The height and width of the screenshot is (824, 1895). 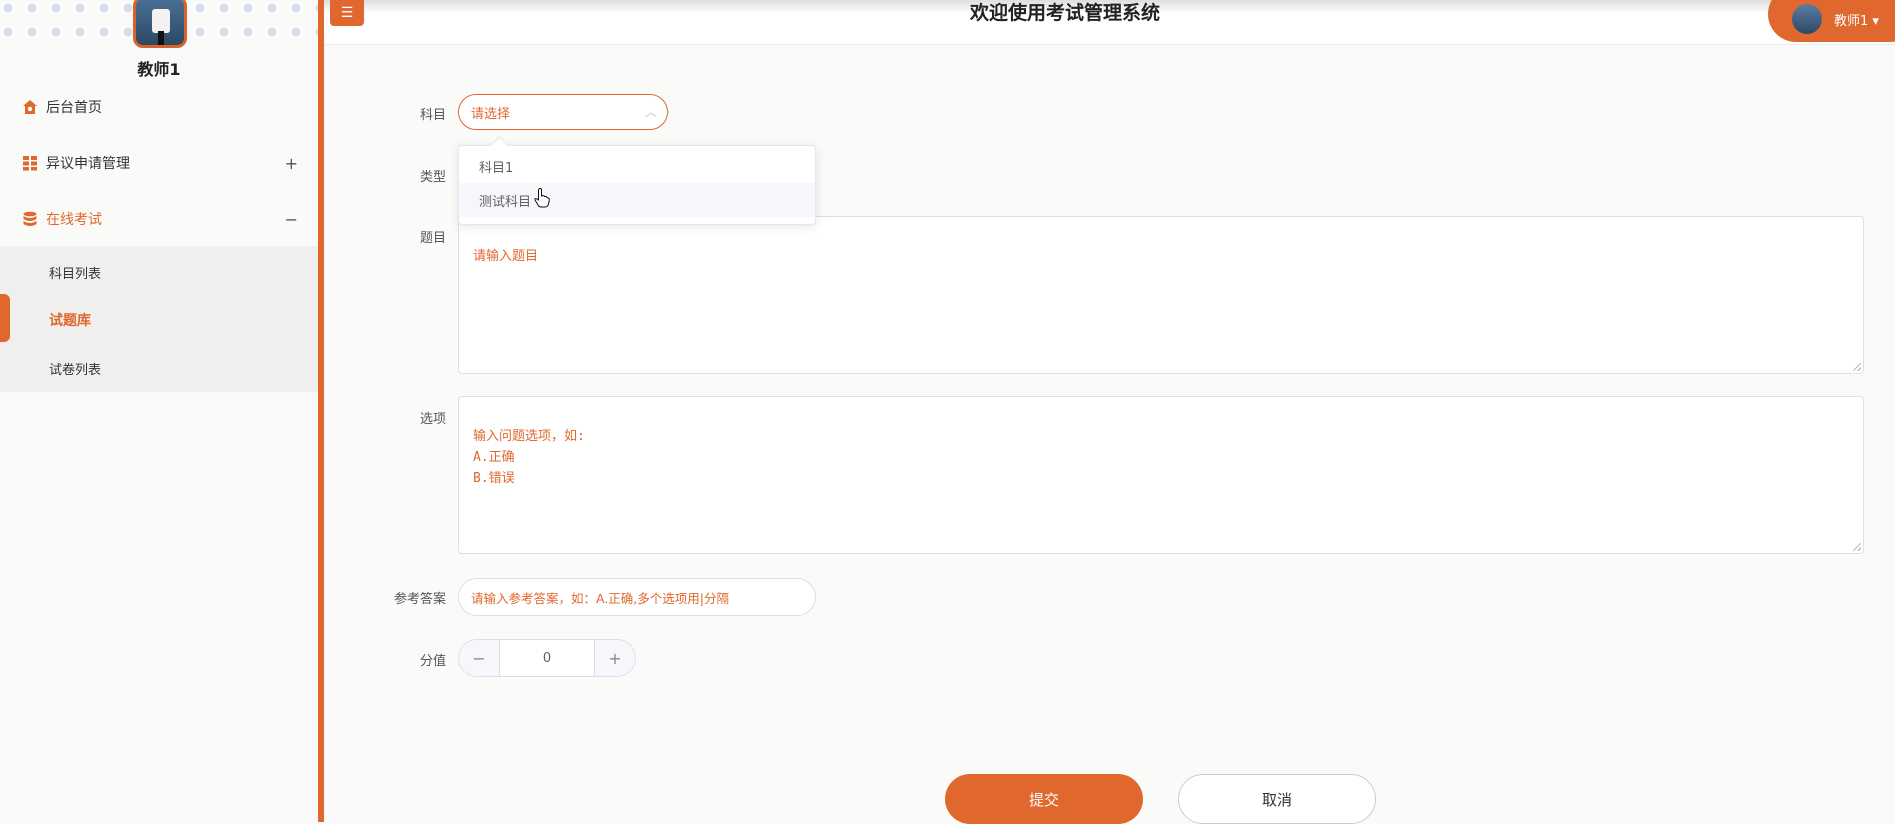 I want to click on submit-button: 提交, so click(x=1044, y=799).